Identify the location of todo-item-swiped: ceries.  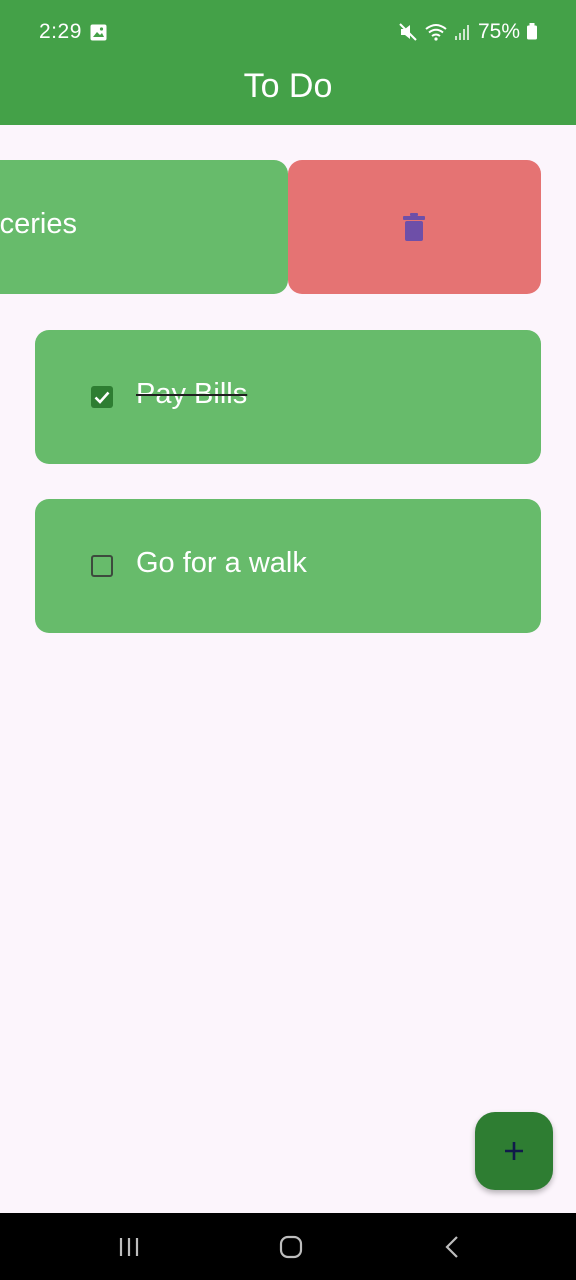
(144, 227).